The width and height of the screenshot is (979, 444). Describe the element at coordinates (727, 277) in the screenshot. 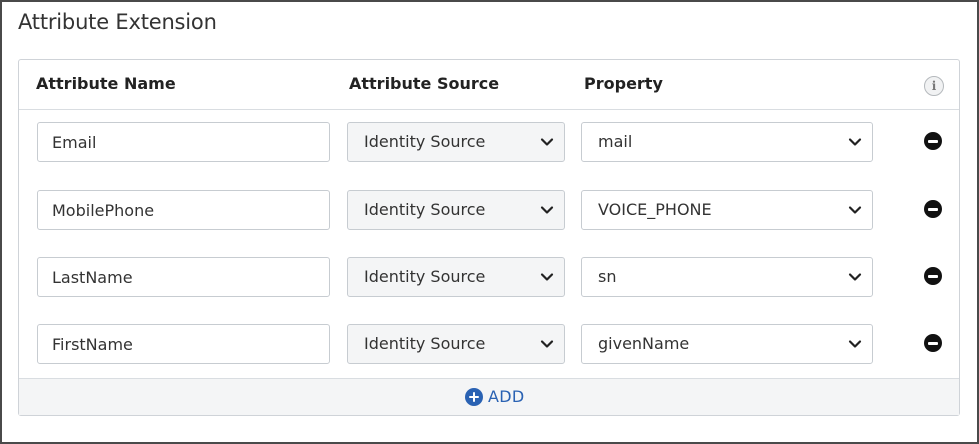

I see `property-select: sn` at that location.